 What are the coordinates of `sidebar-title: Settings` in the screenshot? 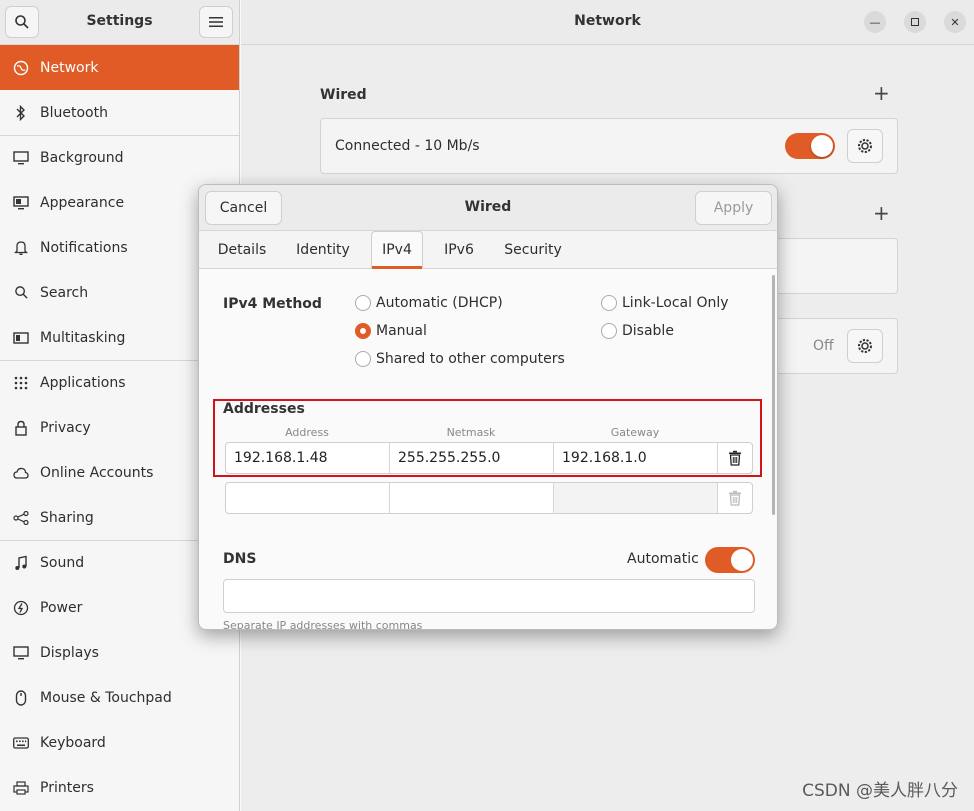 It's located at (119, 21).